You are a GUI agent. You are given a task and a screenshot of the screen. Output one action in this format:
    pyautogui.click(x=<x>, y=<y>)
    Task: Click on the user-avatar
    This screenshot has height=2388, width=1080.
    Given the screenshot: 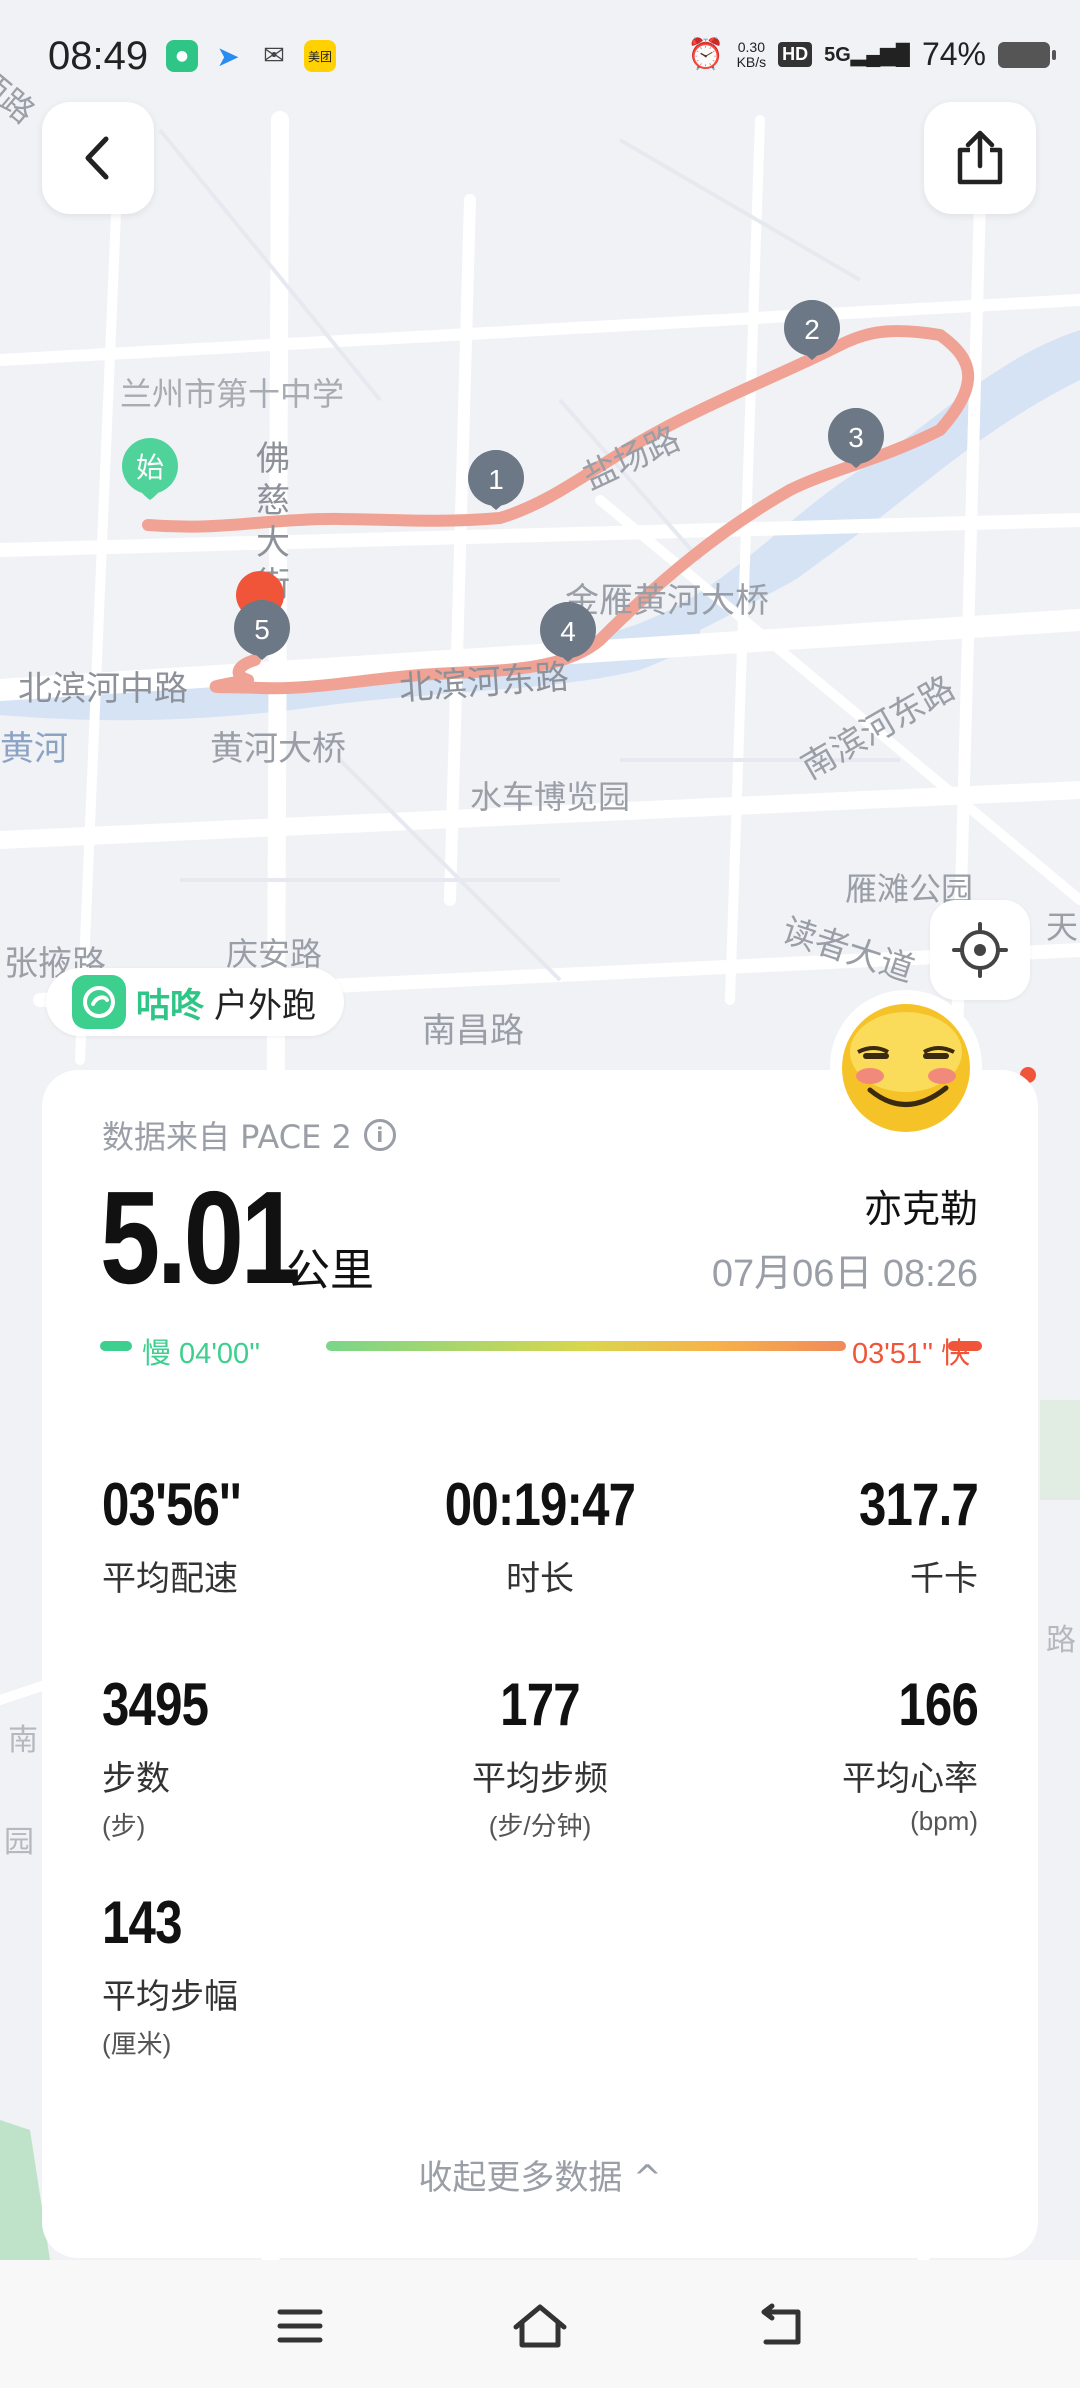 What is the action you would take?
    pyautogui.click(x=906, y=1066)
    